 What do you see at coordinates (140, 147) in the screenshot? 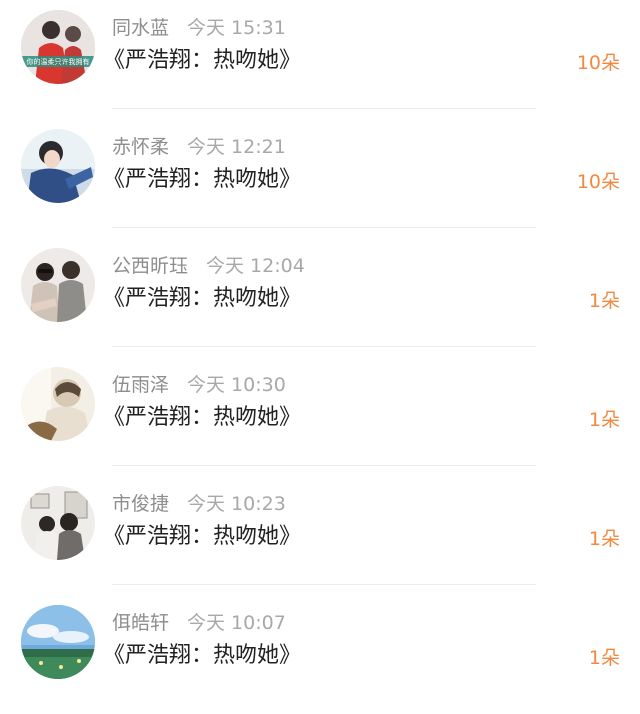
I see `username: 赤怀柔` at bounding box center [140, 147].